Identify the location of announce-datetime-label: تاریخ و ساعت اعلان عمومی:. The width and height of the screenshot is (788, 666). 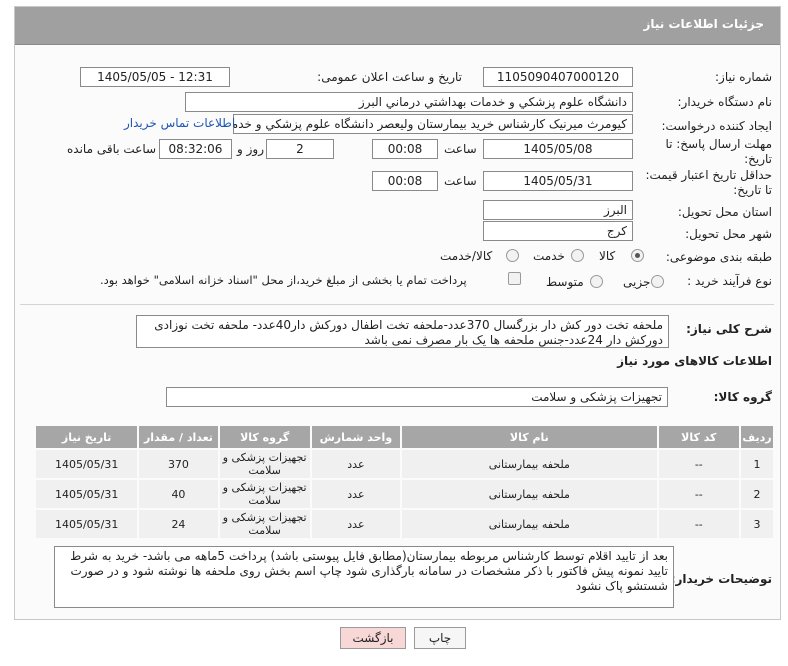
(389, 77).